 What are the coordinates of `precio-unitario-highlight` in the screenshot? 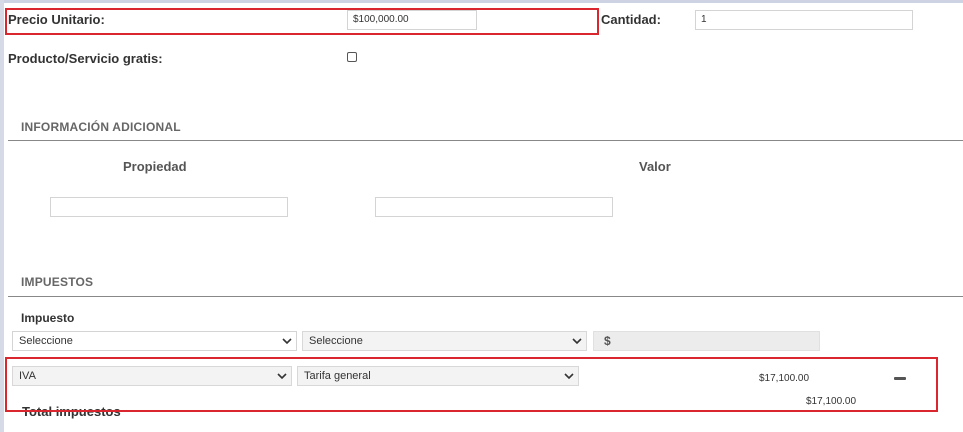 It's located at (302, 21).